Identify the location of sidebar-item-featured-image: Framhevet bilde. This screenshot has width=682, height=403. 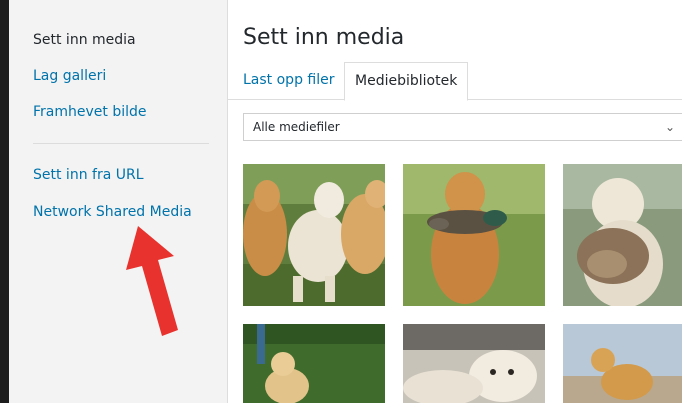
(90, 112).